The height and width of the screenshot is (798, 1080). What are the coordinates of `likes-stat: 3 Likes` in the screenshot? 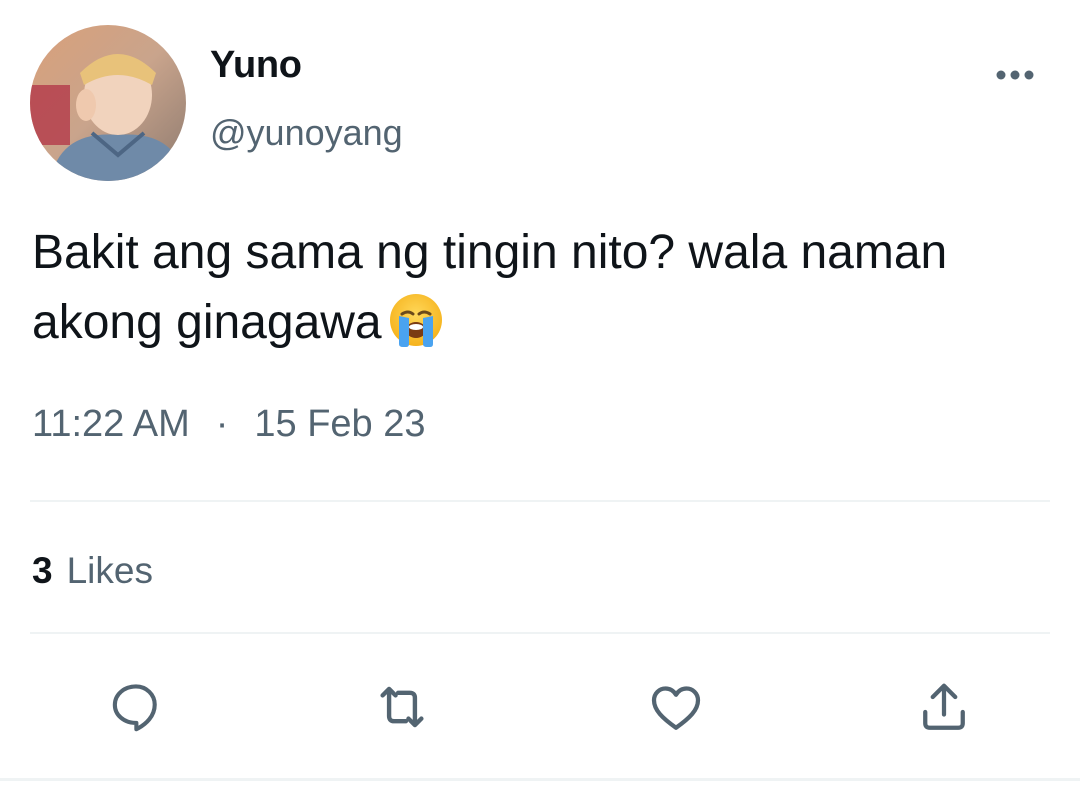 It's located at (92, 571).